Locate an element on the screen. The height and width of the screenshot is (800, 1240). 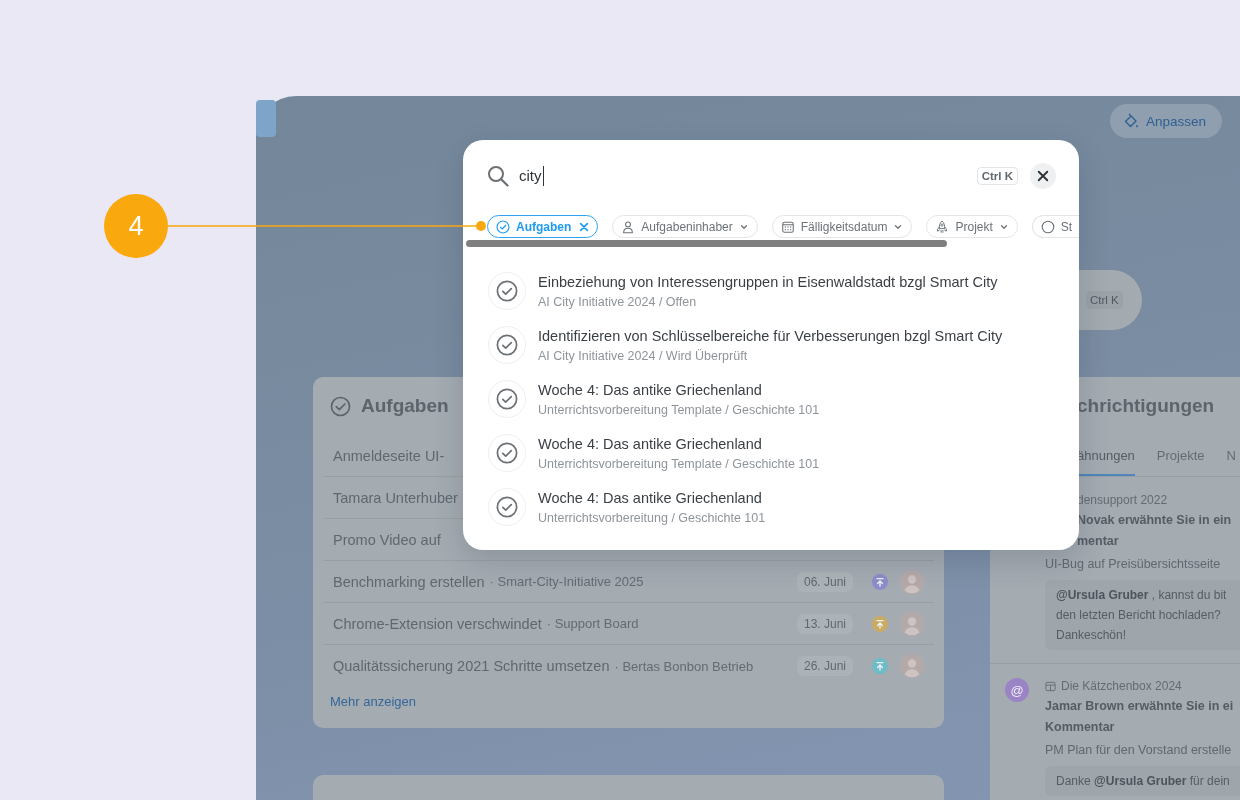
task-title: Promo Video auf is located at coordinates (387, 539).